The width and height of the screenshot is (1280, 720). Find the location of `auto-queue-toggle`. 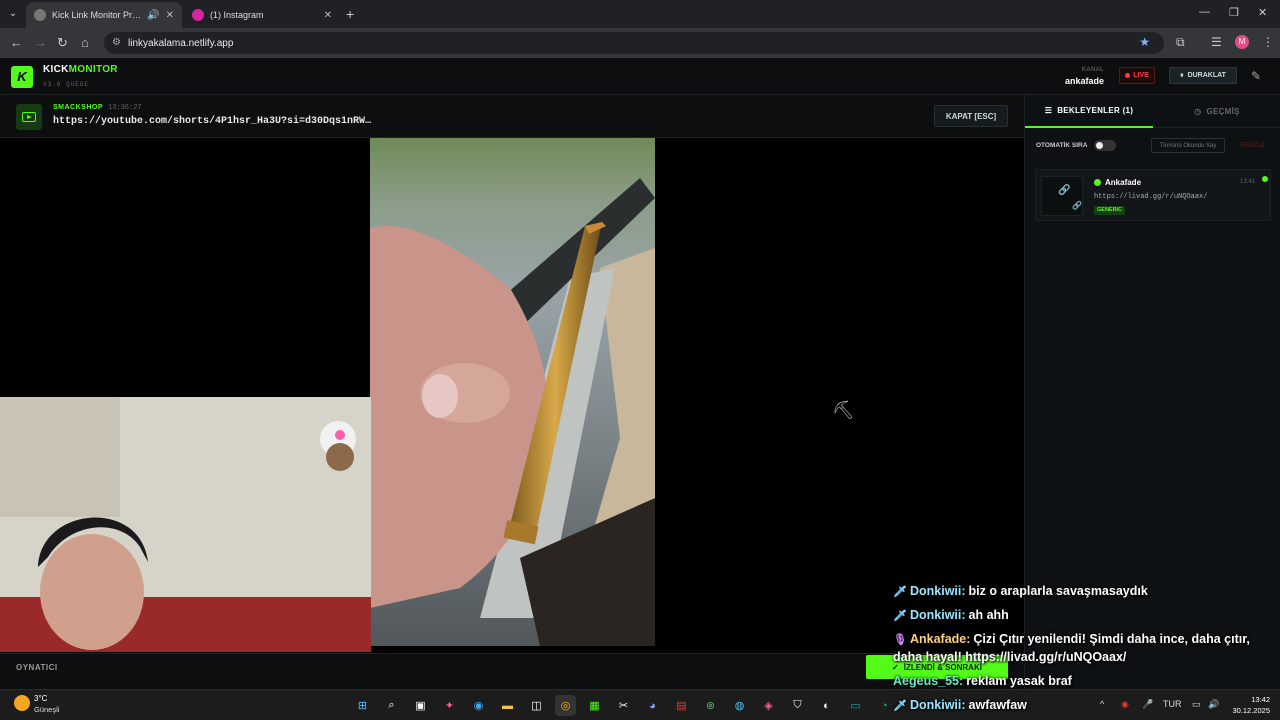

auto-queue-toggle is located at coordinates (1105, 145).